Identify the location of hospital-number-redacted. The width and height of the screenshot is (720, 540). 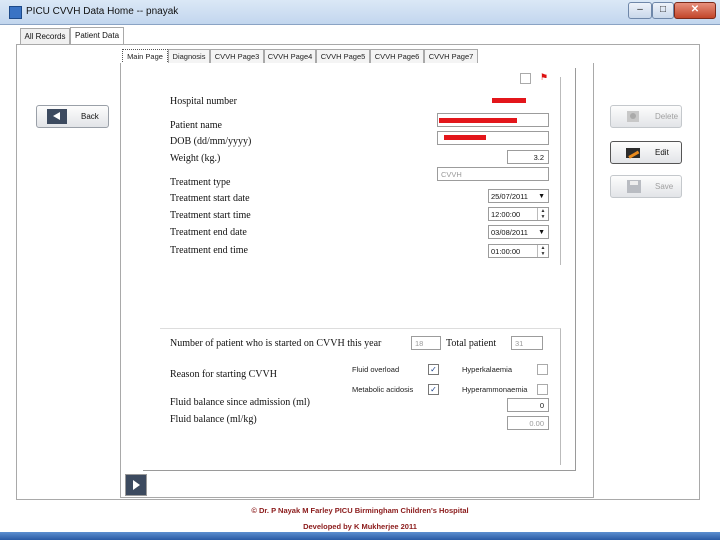
(509, 100).